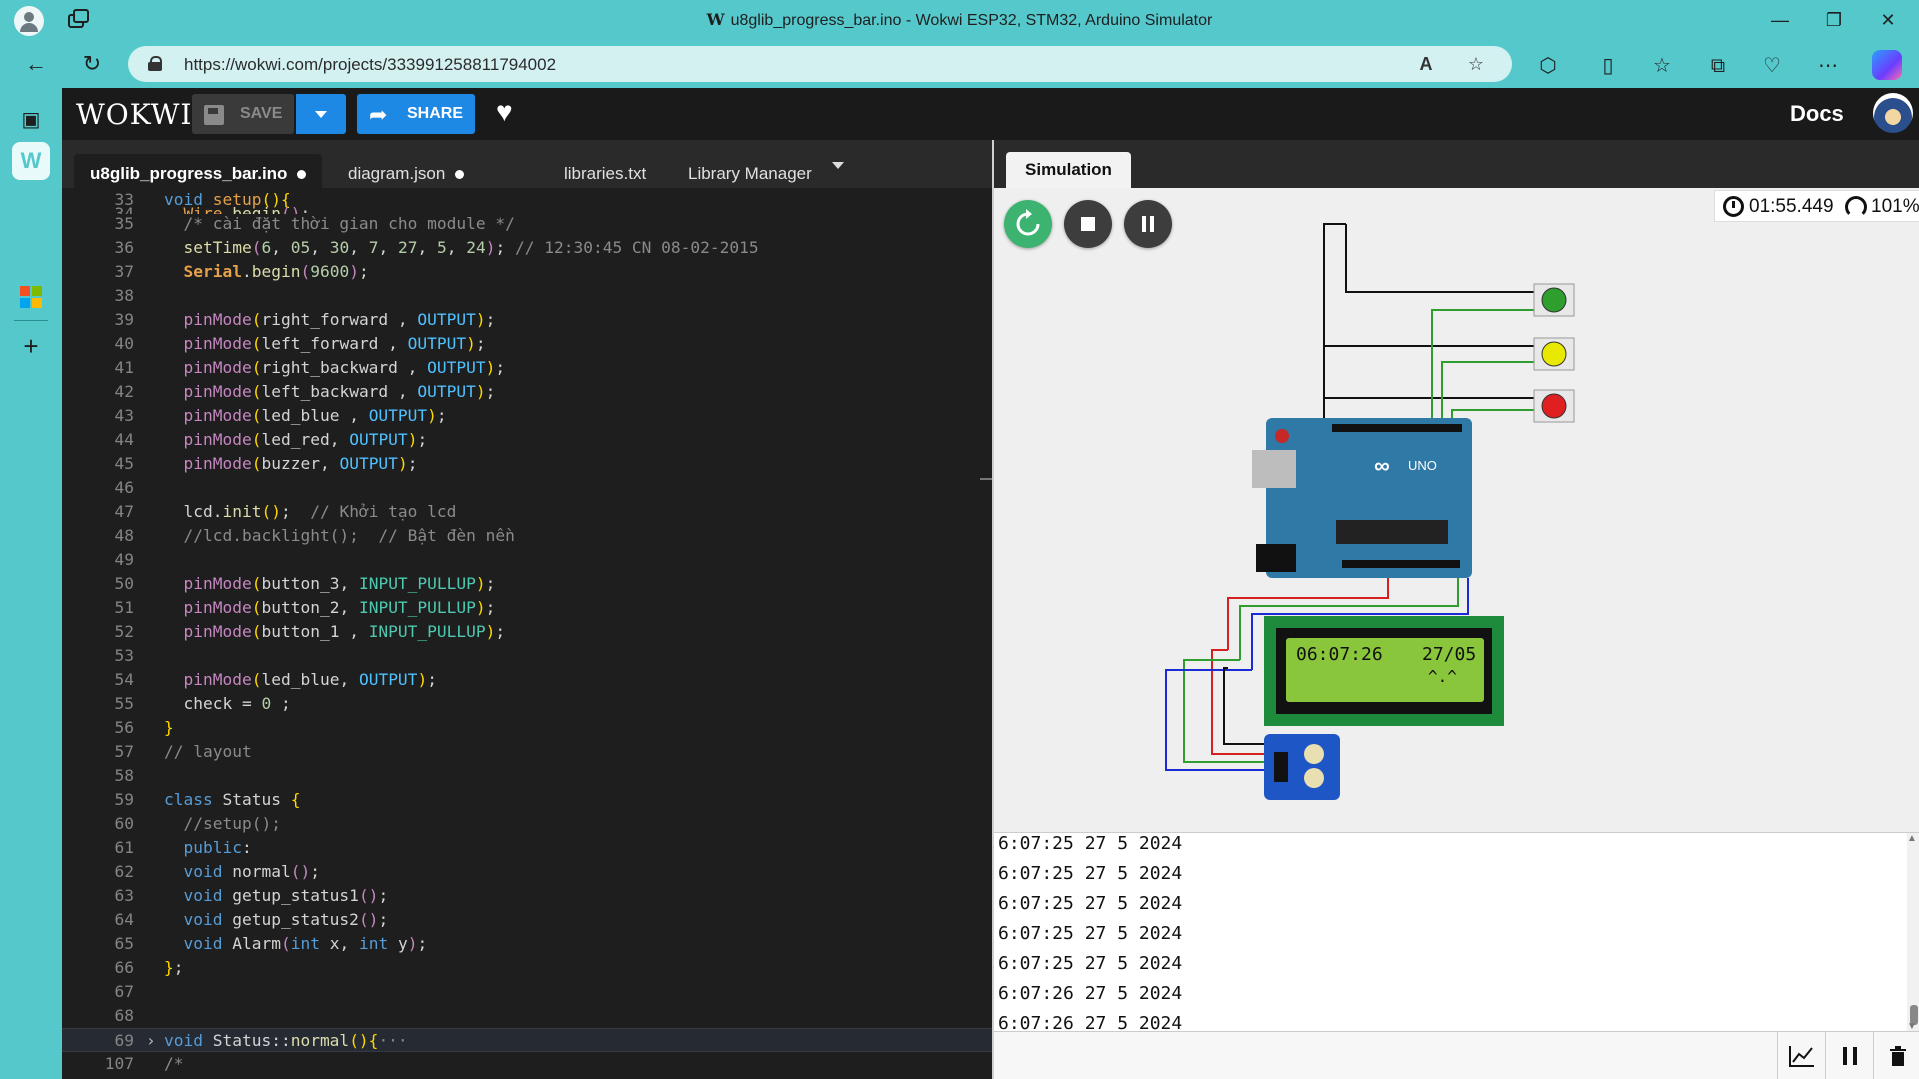  What do you see at coordinates (527, 992) in the screenshot?
I see `code-line: 67` at bounding box center [527, 992].